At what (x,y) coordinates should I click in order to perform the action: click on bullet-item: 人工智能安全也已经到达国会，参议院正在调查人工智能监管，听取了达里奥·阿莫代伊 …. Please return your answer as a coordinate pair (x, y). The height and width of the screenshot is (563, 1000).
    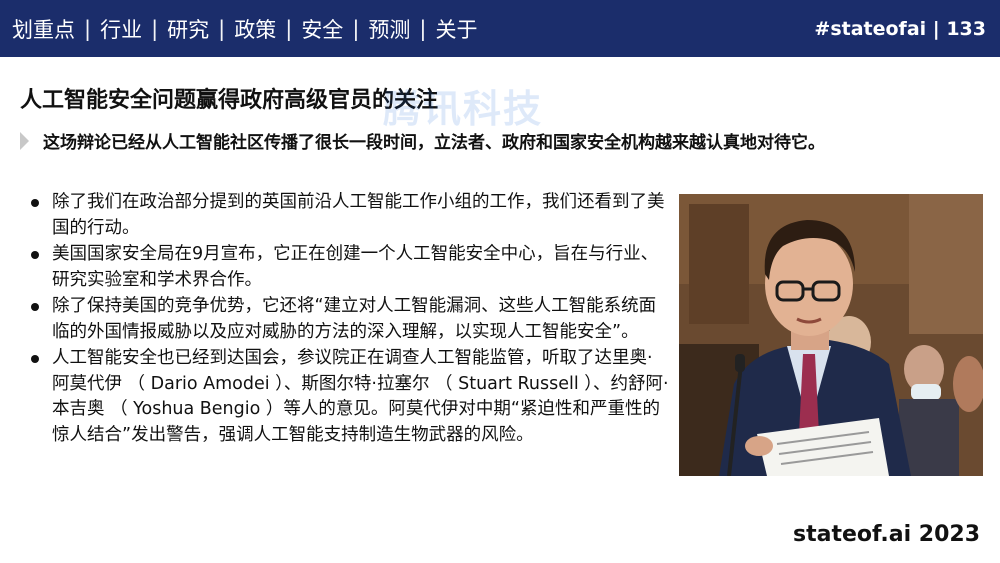
    Looking at the image, I should click on (350, 397).